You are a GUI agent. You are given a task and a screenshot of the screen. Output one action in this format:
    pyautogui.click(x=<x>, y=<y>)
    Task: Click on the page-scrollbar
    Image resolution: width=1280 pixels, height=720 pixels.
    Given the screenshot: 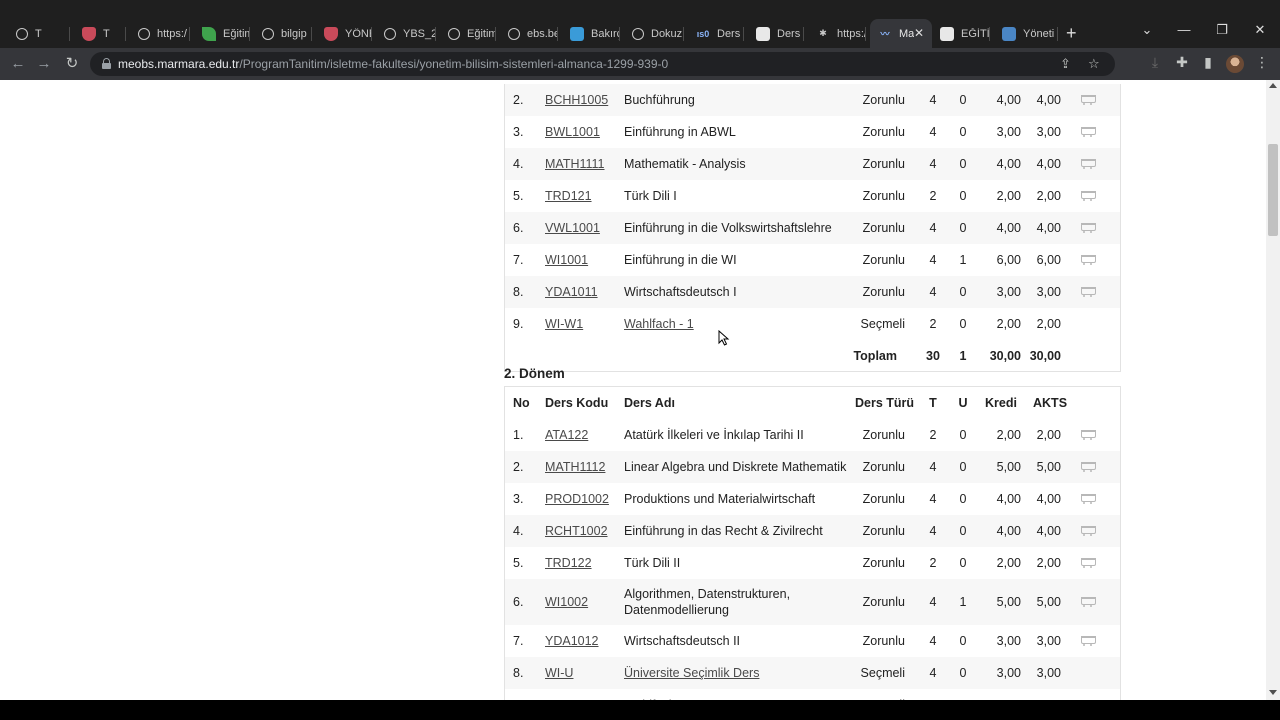 What is the action you would take?
    pyautogui.click(x=1273, y=390)
    